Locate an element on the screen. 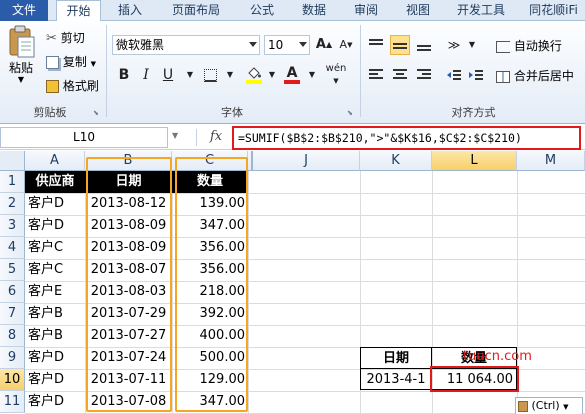 The width and height of the screenshot is (585, 414). table-header-supplier: 供应商 is located at coordinates (55, 182).